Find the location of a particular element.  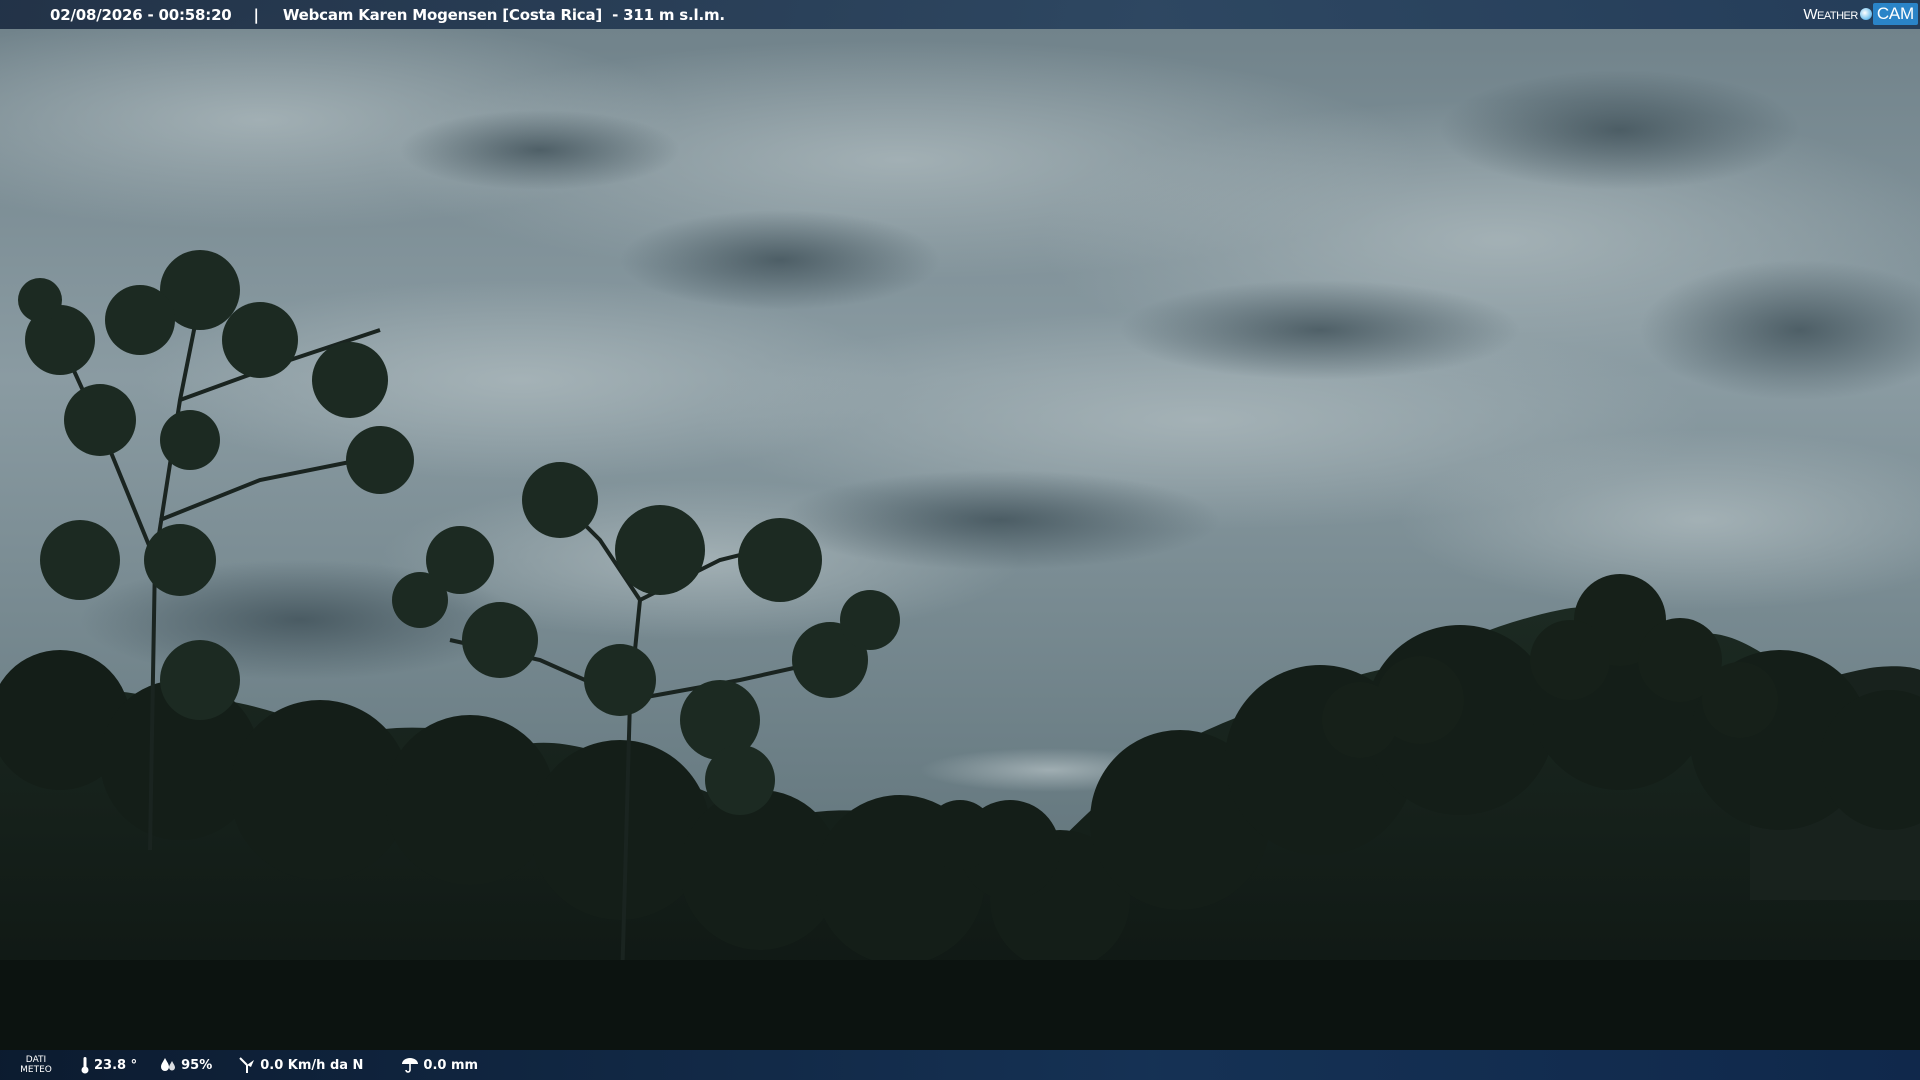

wind-icon is located at coordinates (247, 1065).